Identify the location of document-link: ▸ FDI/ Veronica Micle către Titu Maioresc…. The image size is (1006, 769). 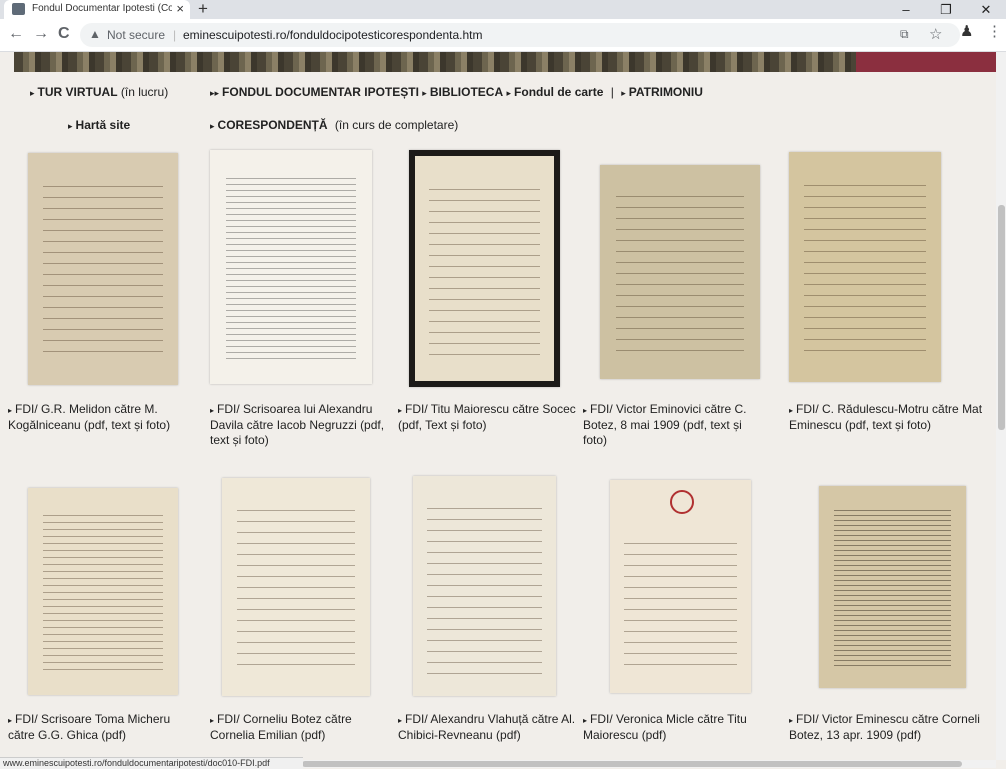
(672, 727).